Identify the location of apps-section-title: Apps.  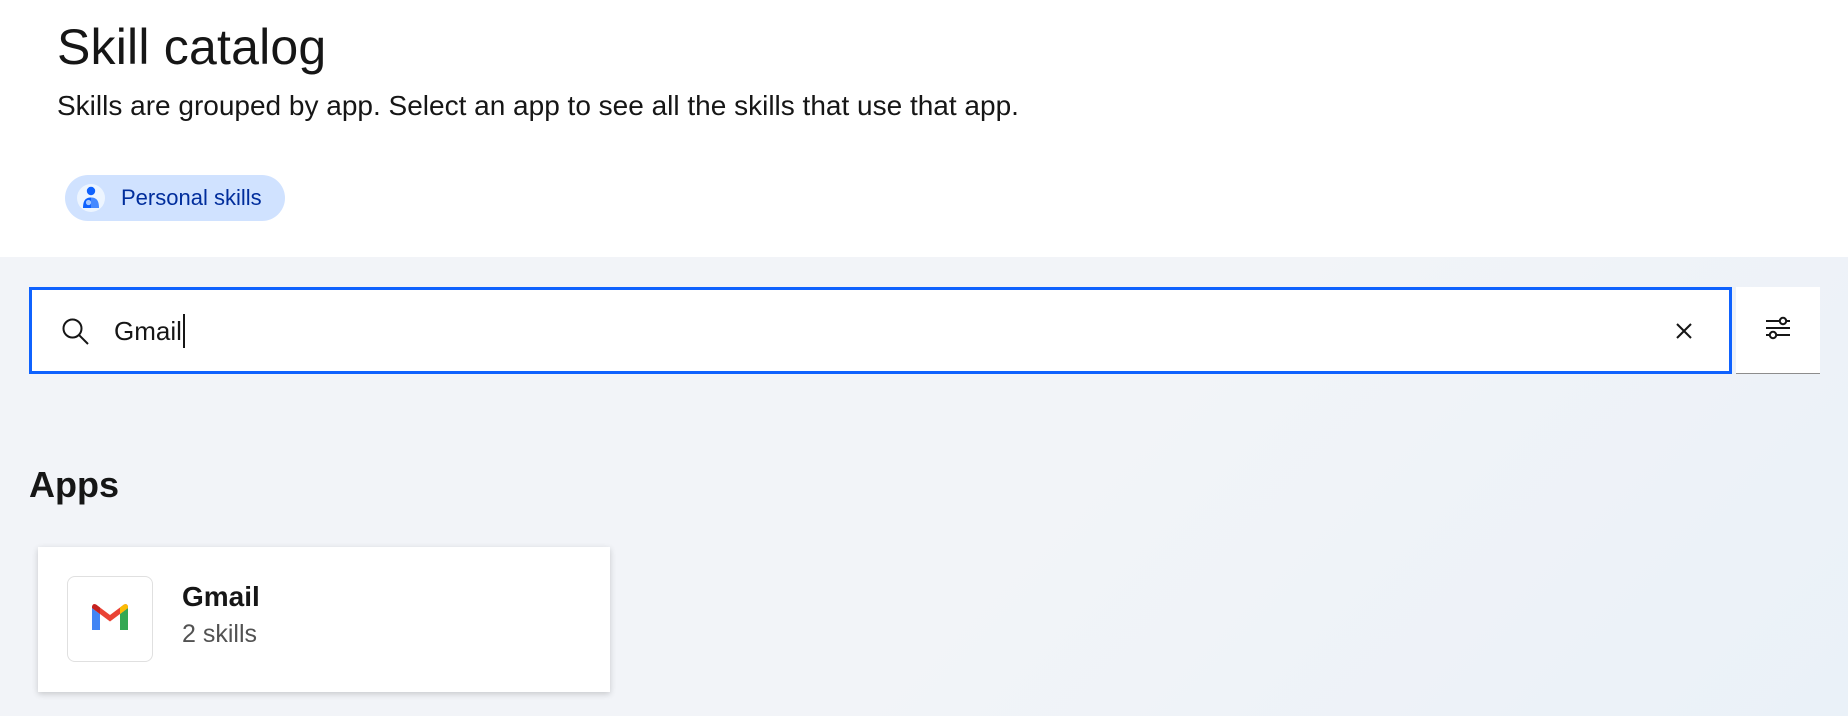
(74, 484).